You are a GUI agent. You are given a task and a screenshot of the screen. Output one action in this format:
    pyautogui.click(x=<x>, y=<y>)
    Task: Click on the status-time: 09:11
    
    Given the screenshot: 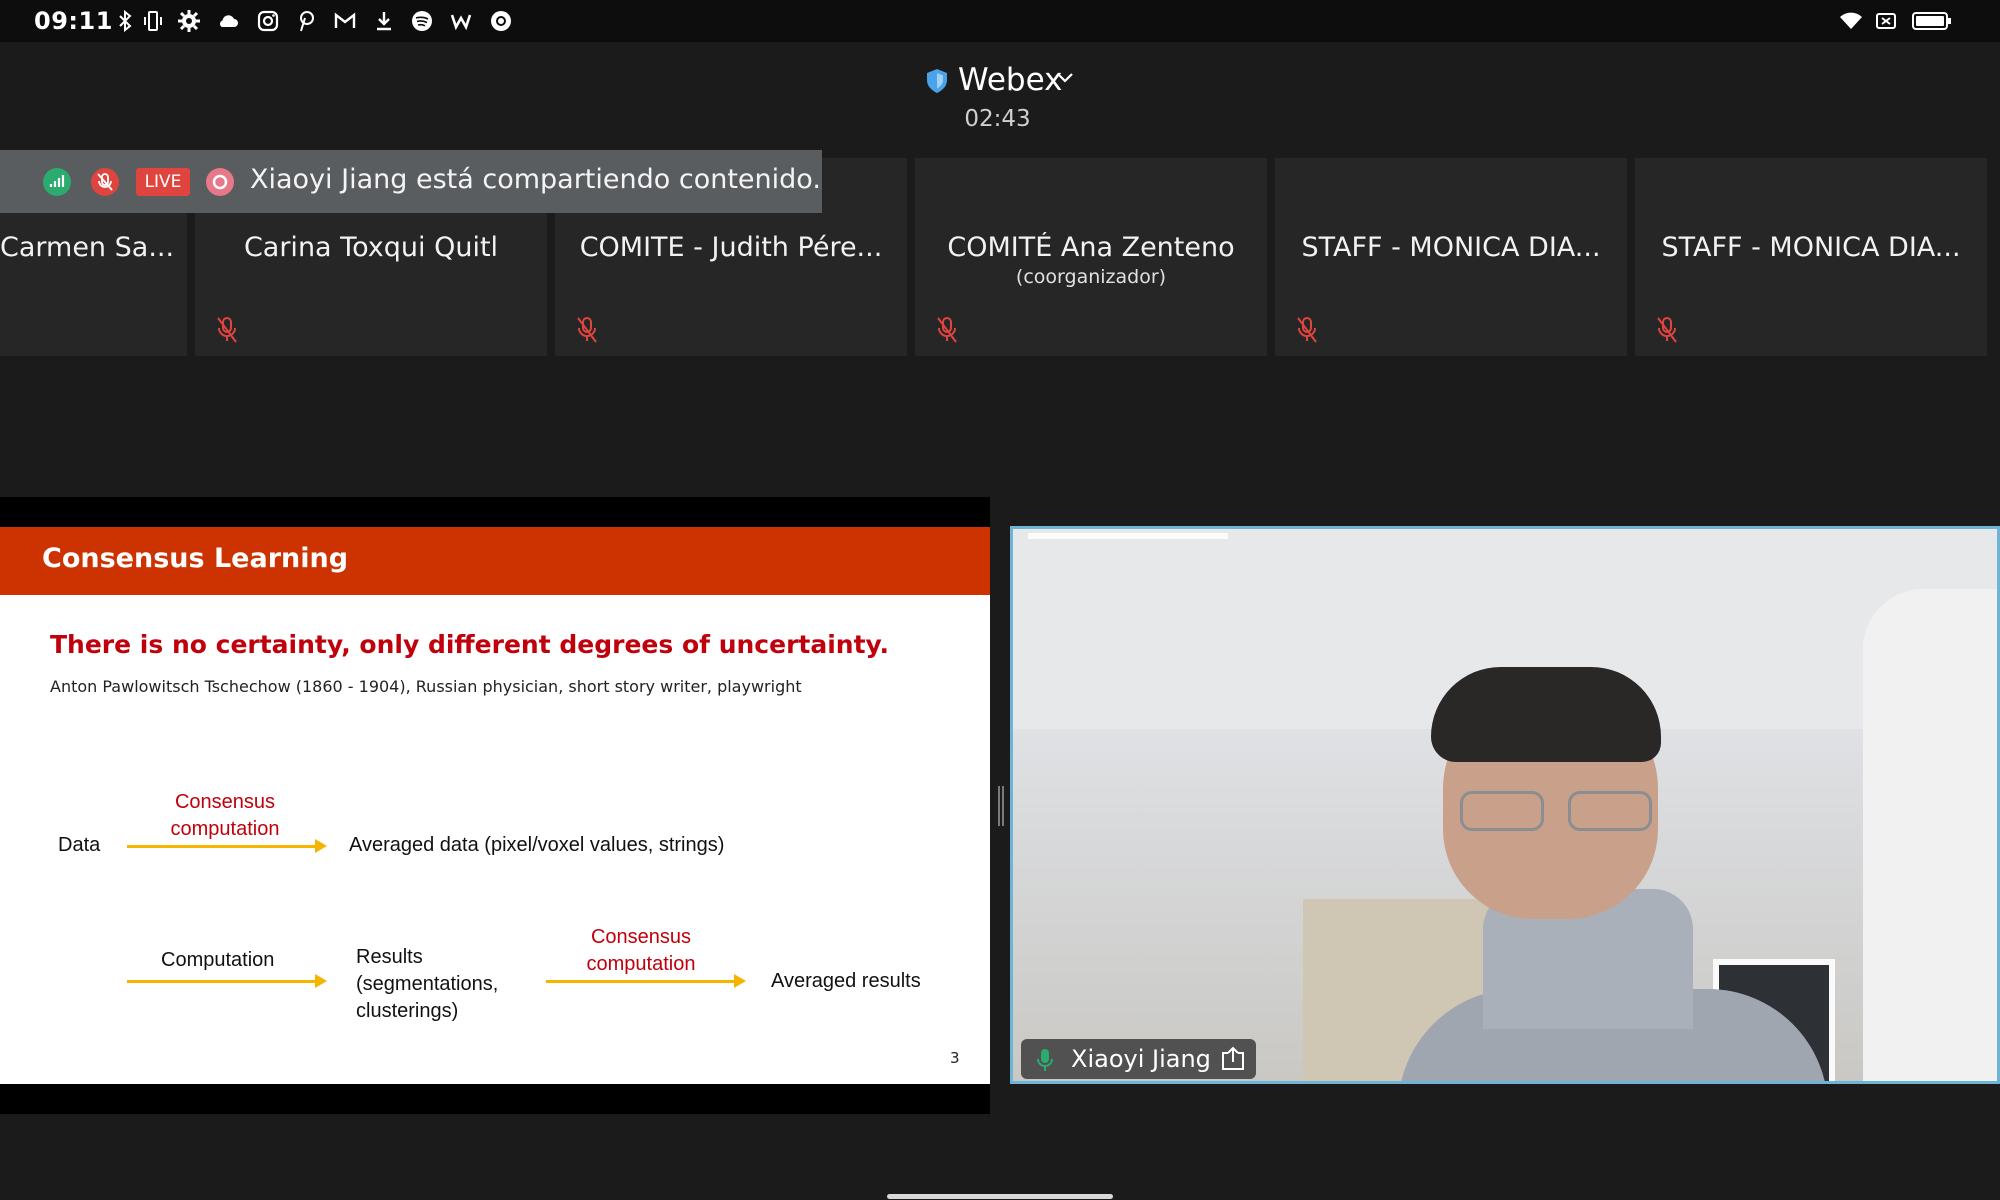 What is the action you would take?
    pyautogui.click(x=73, y=21)
    